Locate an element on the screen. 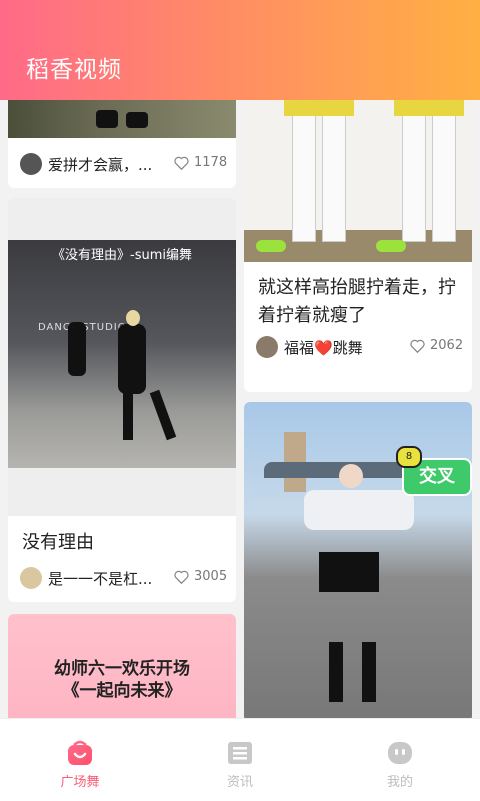 This screenshot has width=480, height=801. author-info: 福福❤️跳舞 is located at coordinates (309, 347).